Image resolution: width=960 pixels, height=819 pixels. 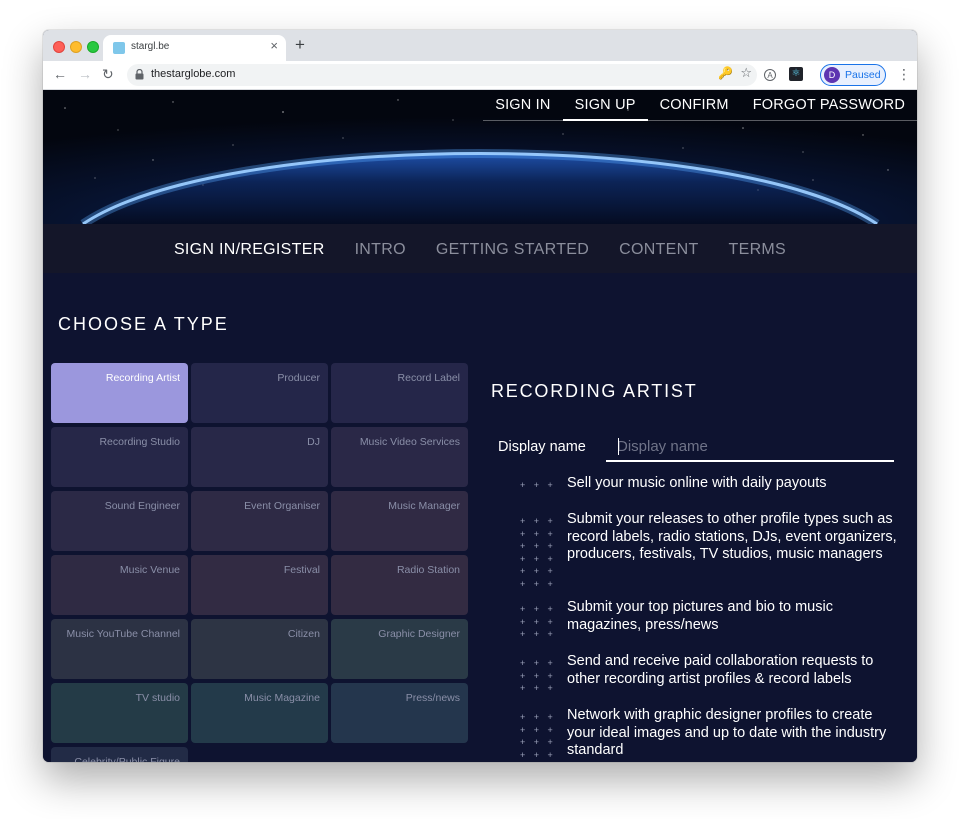 I want to click on reload-icon: ↻, so click(x=108, y=74).